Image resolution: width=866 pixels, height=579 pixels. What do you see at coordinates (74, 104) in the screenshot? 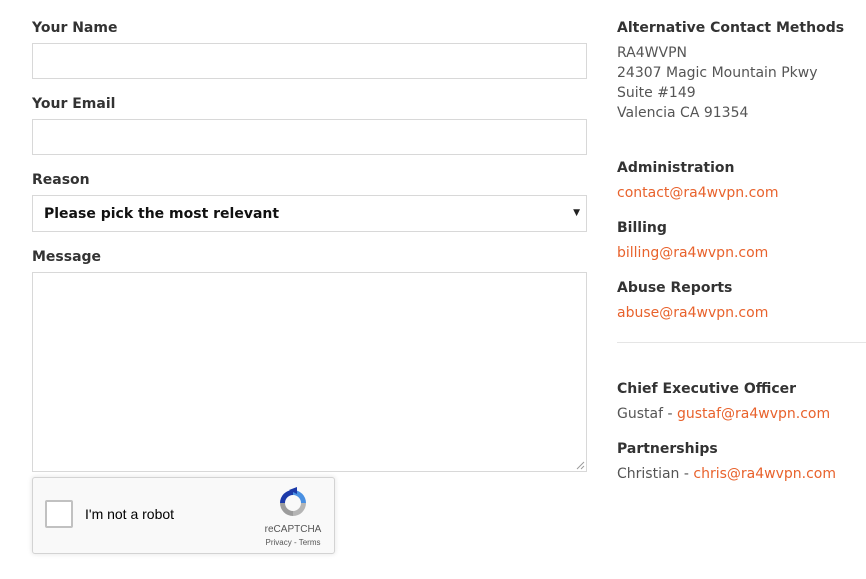
I see `email-label: Your Email` at bounding box center [74, 104].